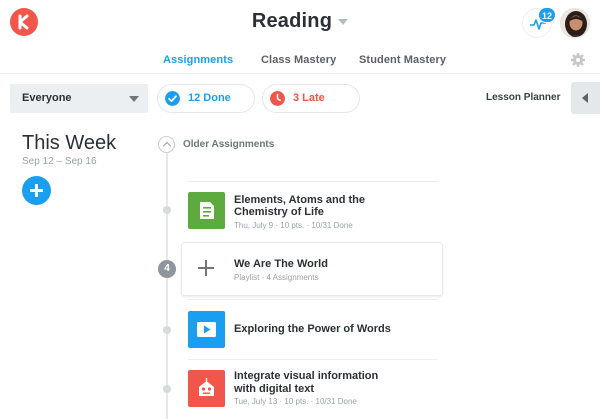 The height and width of the screenshot is (419, 600). What do you see at coordinates (36, 190) in the screenshot?
I see `add-assignment-button` at bounding box center [36, 190].